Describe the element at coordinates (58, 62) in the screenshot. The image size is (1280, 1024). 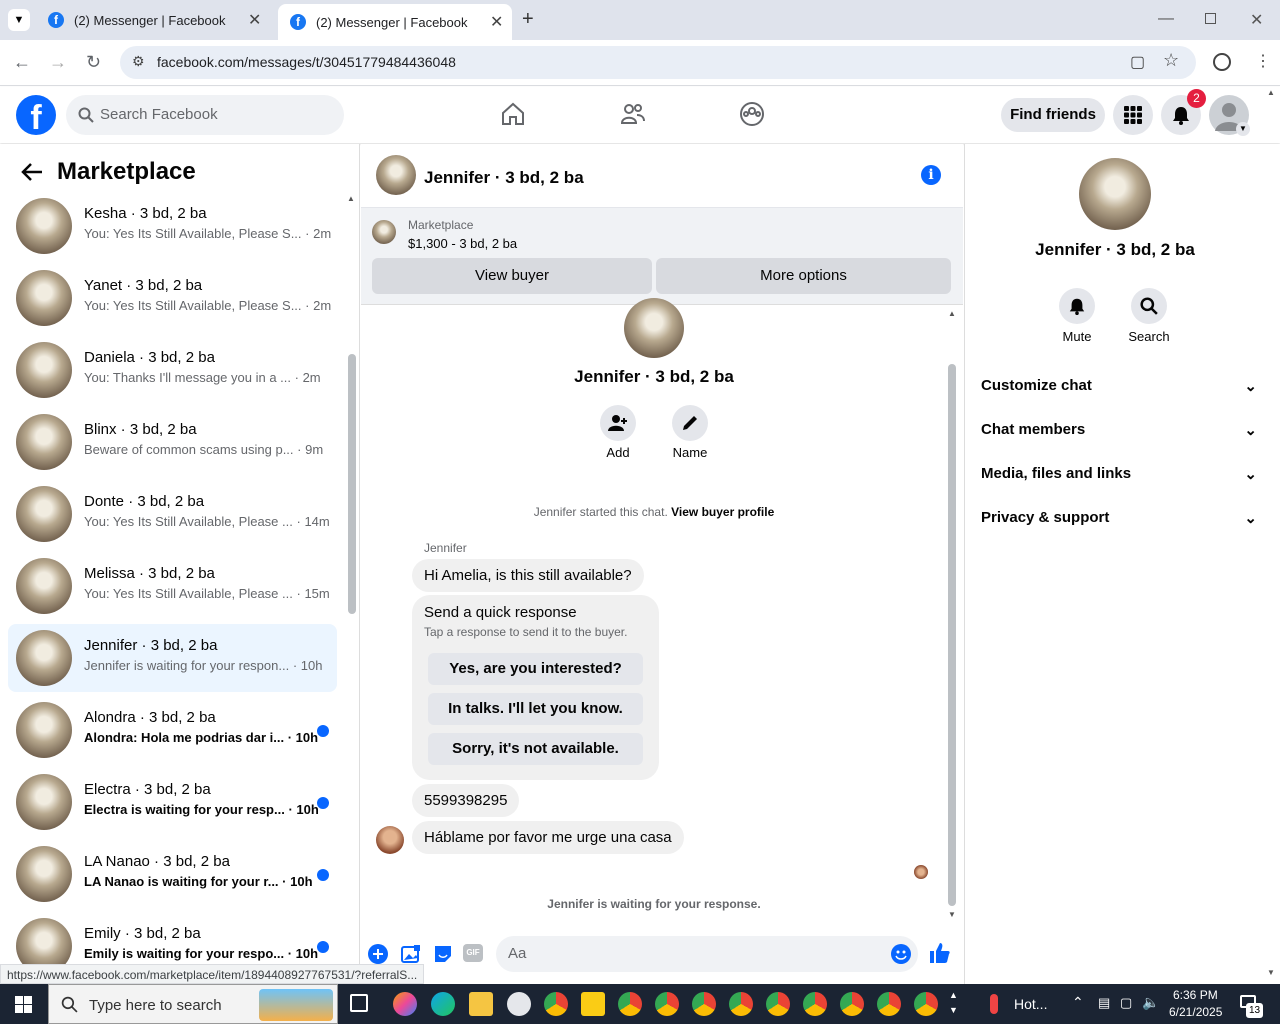
I see `forward-icon: →` at that location.